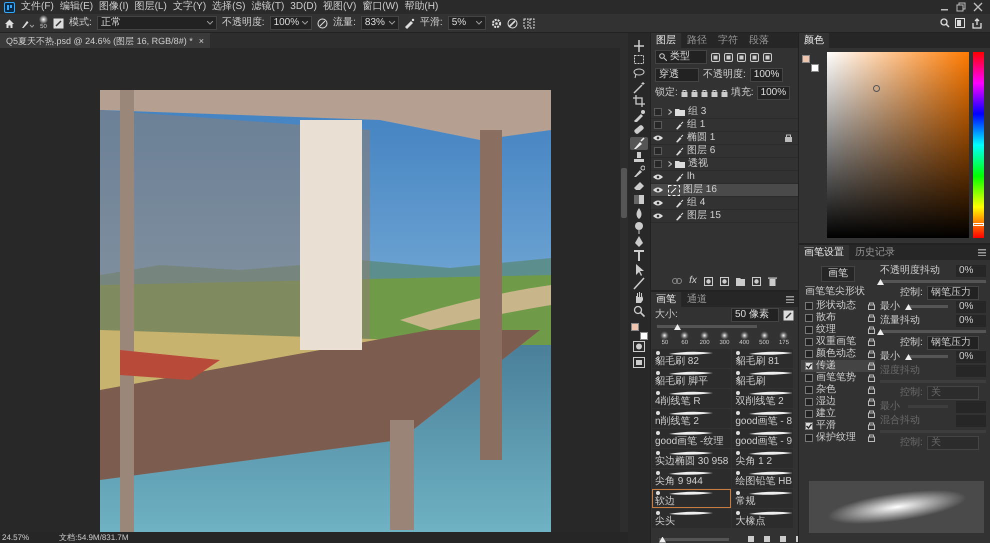 The height and width of the screenshot is (543, 990). What do you see at coordinates (681, 57) in the screenshot?
I see `layer-filter-dropdown: 类型` at bounding box center [681, 57].